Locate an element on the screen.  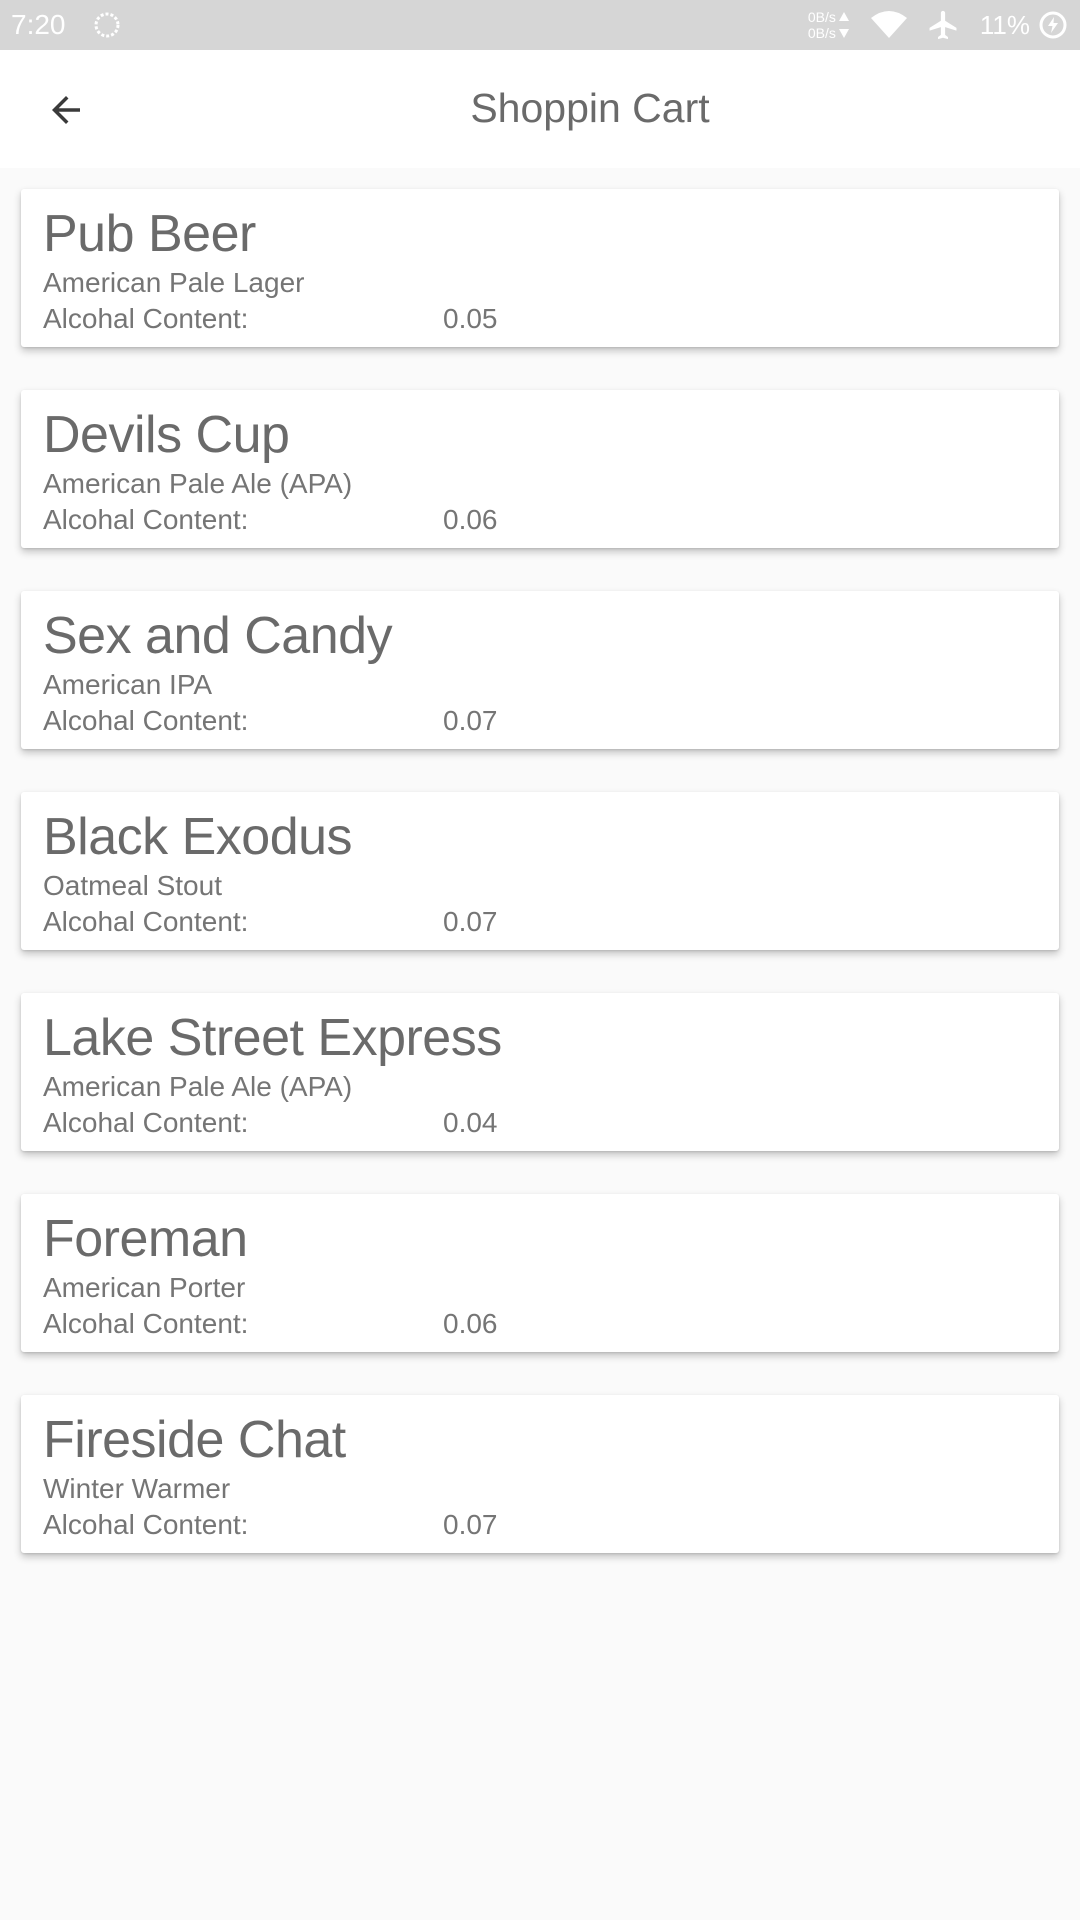
app-bar: Shoppin Cart is located at coordinates (540, 109).